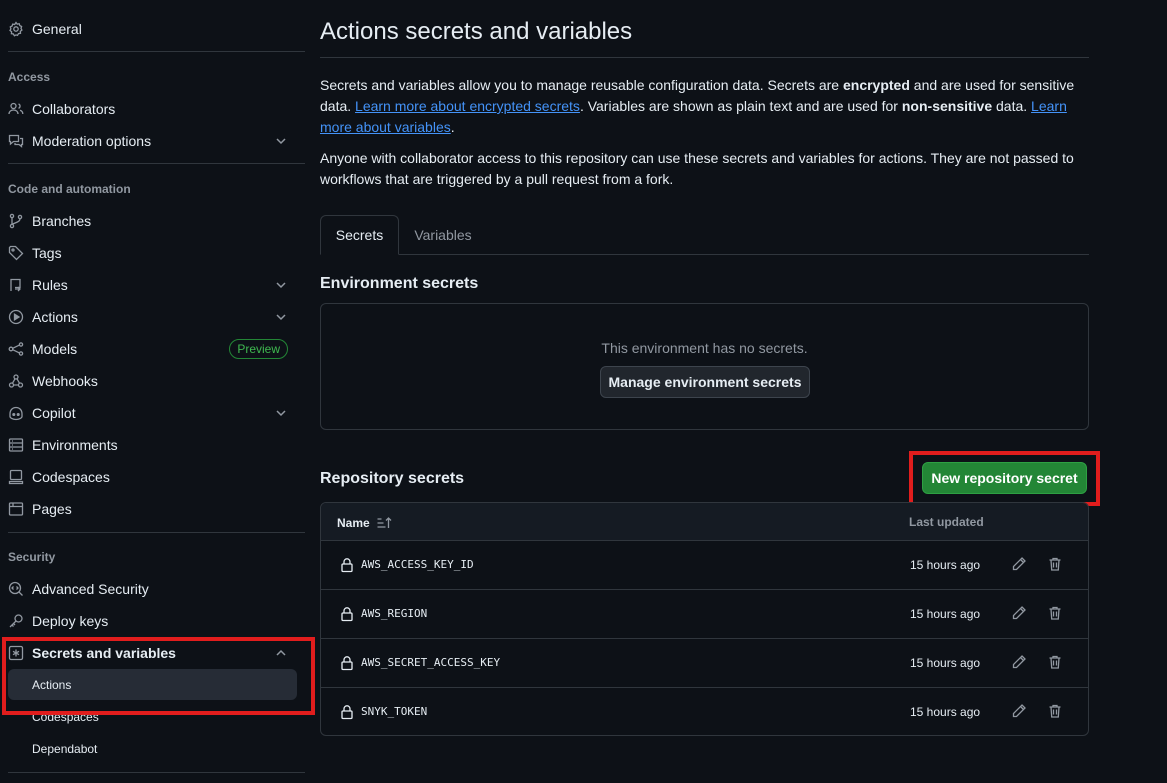  Describe the element at coordinates (394, 711) in the screenshot. I see `secret-name: SNYK_TOKEN` at that location.